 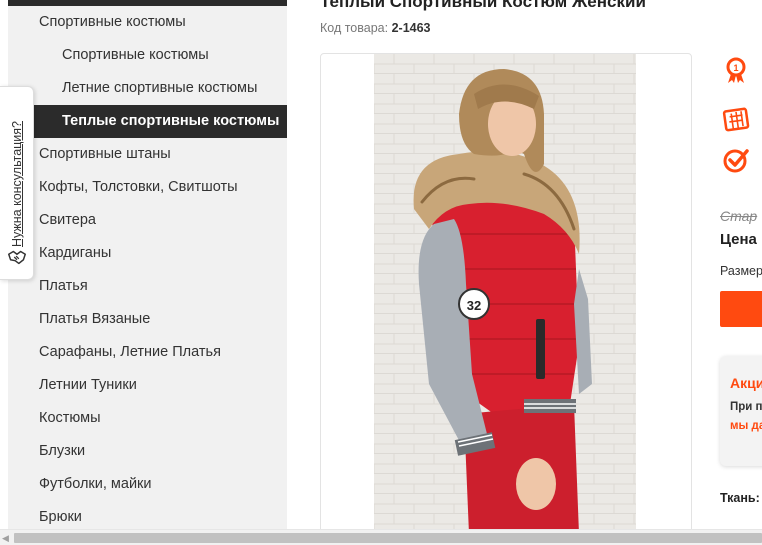 I want to click on promo-text: При п, so click(x=746, y=407).